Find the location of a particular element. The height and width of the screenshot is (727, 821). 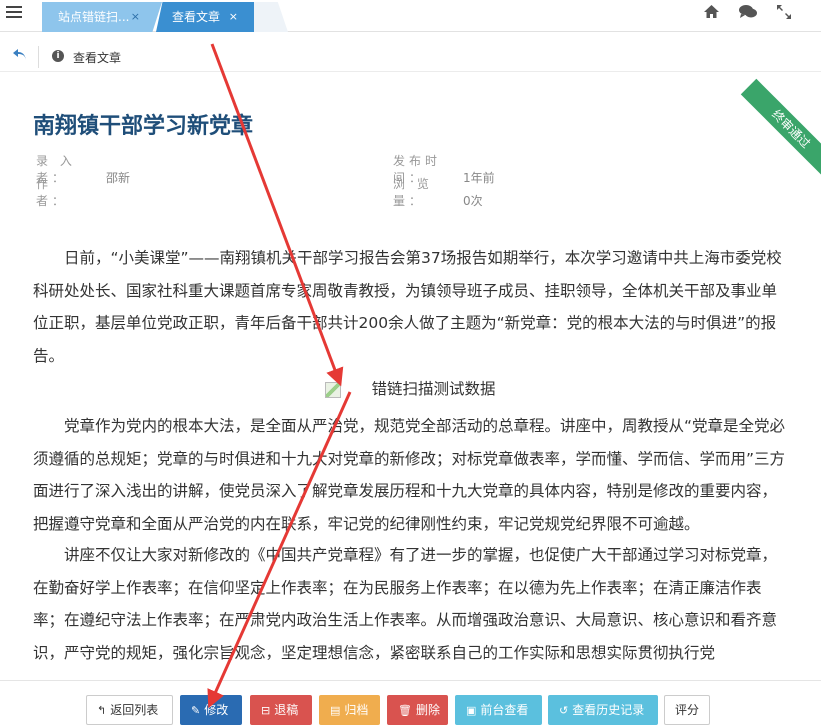

menu-icon is located at coordinates (14, 13).